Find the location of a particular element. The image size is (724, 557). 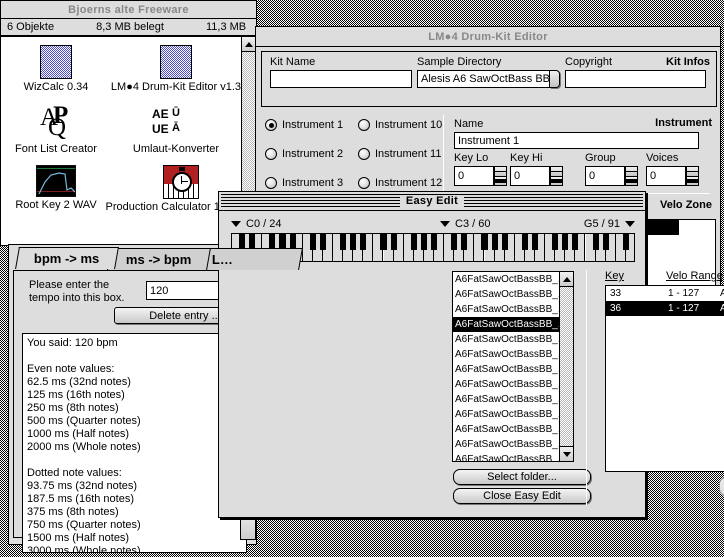

key-lo-input: 0 is located at coordinates (474, 176).